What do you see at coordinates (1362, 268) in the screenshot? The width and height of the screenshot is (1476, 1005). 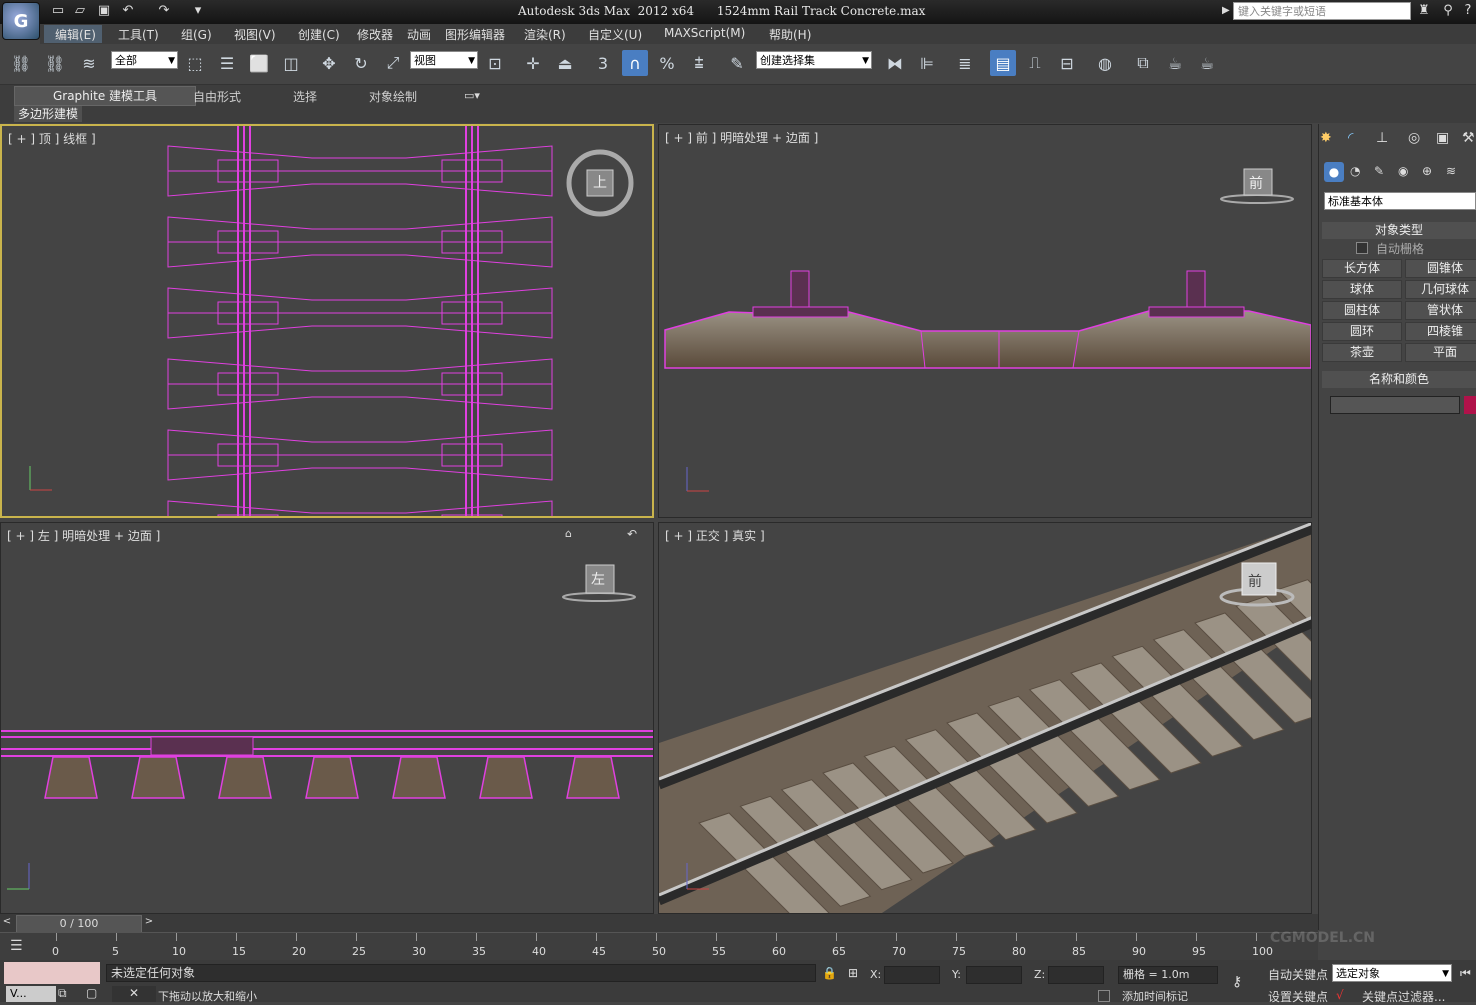 I see `box-button: 长方体` at bounding box center [1362, 268].